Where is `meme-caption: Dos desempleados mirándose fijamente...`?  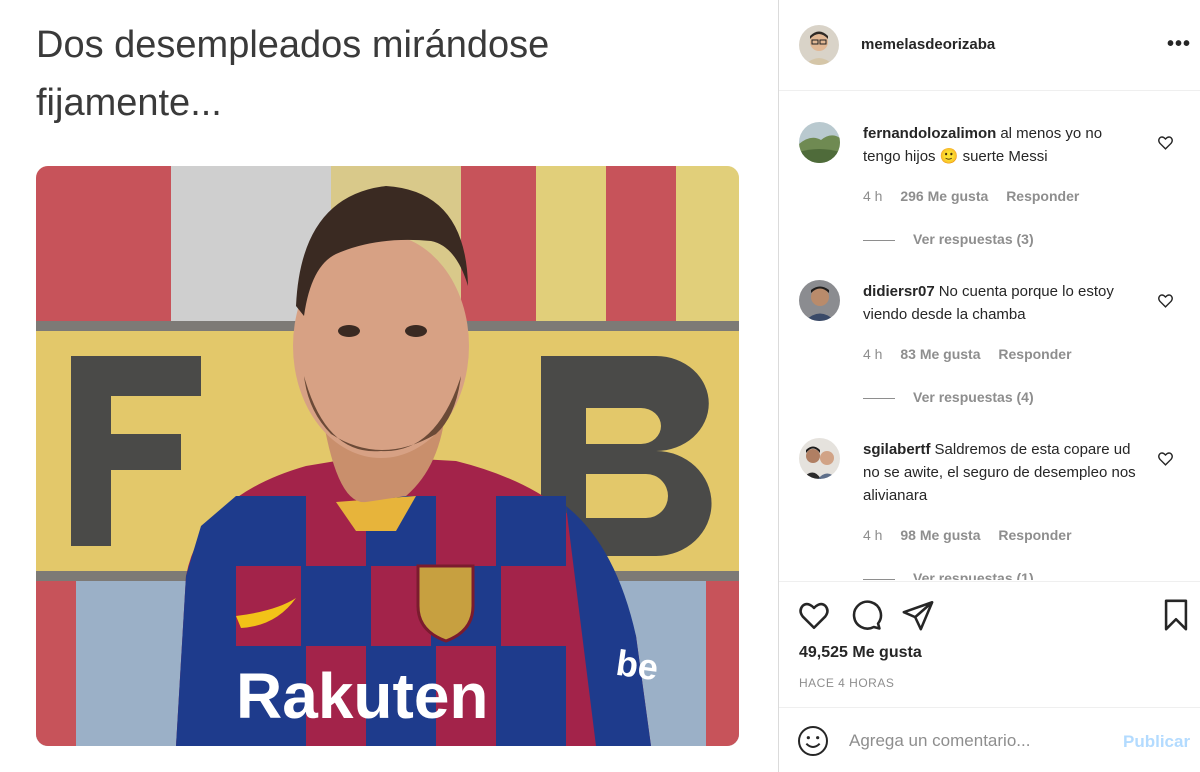 meme-caption: Dos desempleados mirándose fijamente... is located at coordinates (293, 74).